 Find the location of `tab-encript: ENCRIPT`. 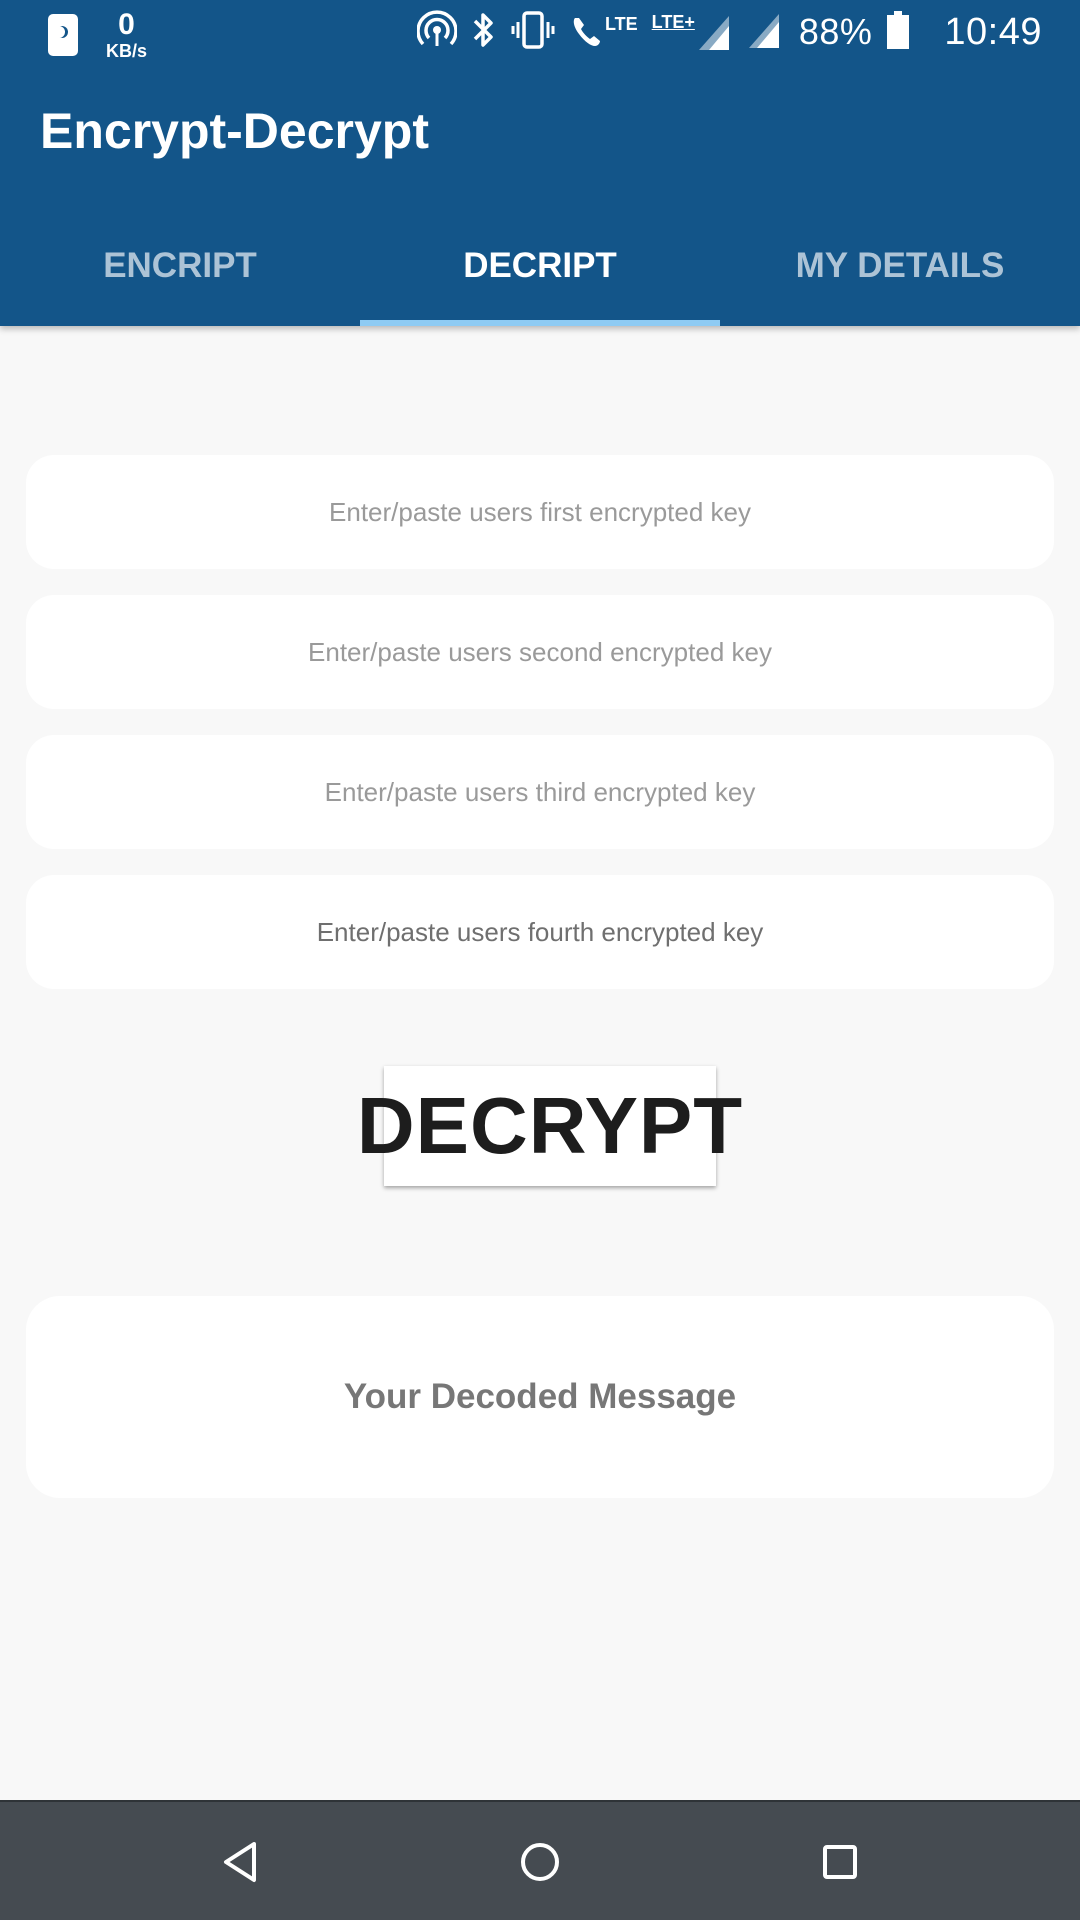

tab-encript: ENCRIPT is located at coordinates (180, 273).